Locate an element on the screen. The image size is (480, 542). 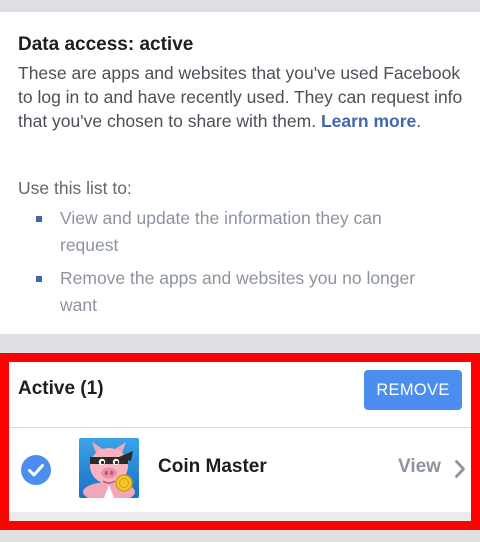
remove-button: REMOVE is located at coordinates (413, 390).